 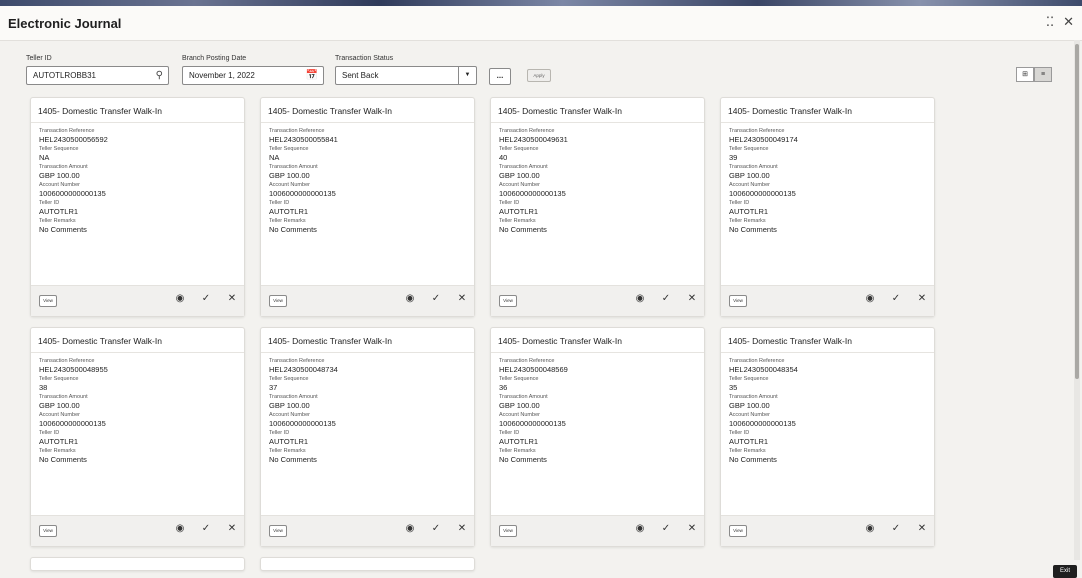 What do you see at coordinates (467, 75) in the screenshot?
I see `chevron-down-icon: ▼` at bounding box center [467, 75].